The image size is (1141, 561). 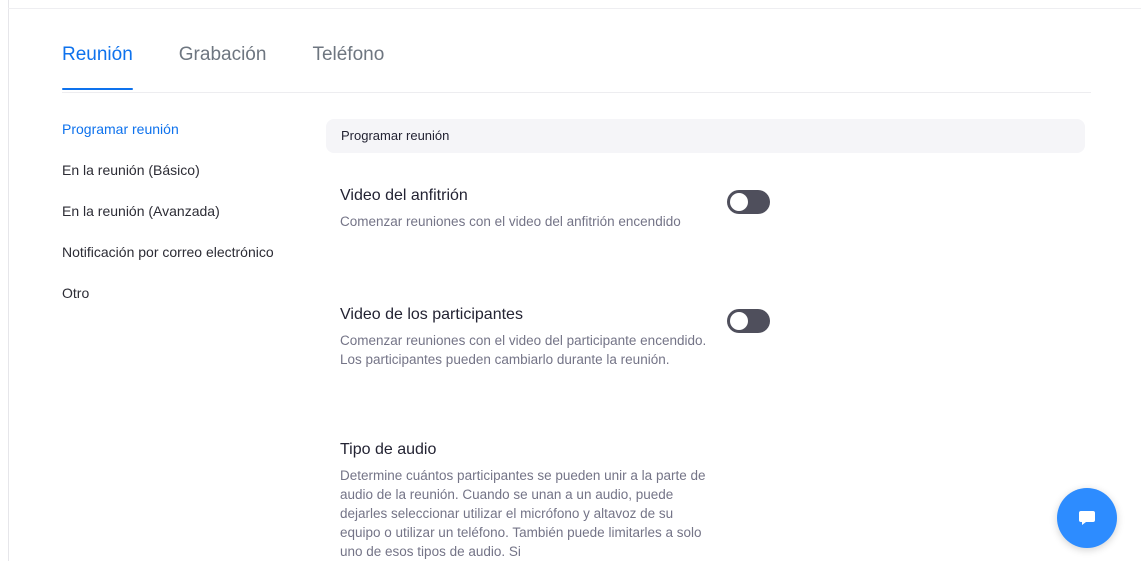 I want to click on sidebar-item-en-la-reunion-avanzada: En la reunión (Avanzada), so click(x=187, y=223).